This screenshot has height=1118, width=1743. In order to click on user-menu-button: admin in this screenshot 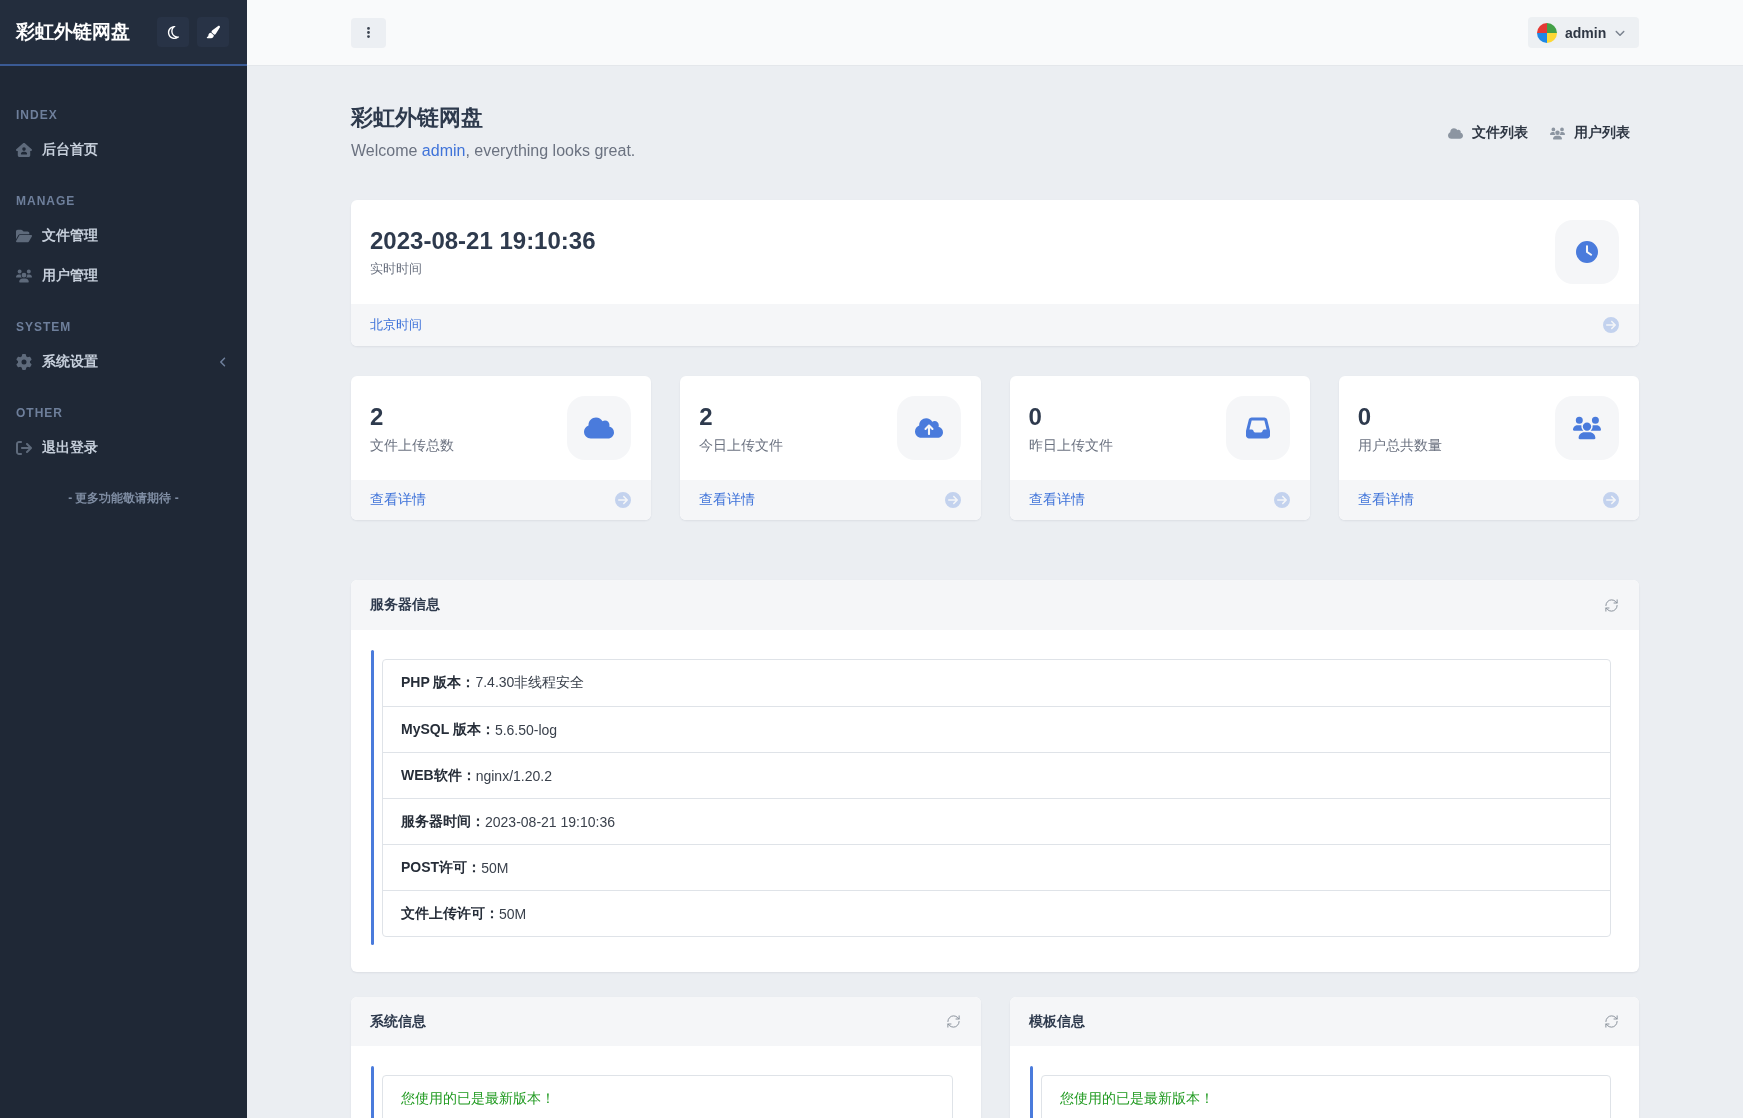, I will do `click(1583, 32)`.